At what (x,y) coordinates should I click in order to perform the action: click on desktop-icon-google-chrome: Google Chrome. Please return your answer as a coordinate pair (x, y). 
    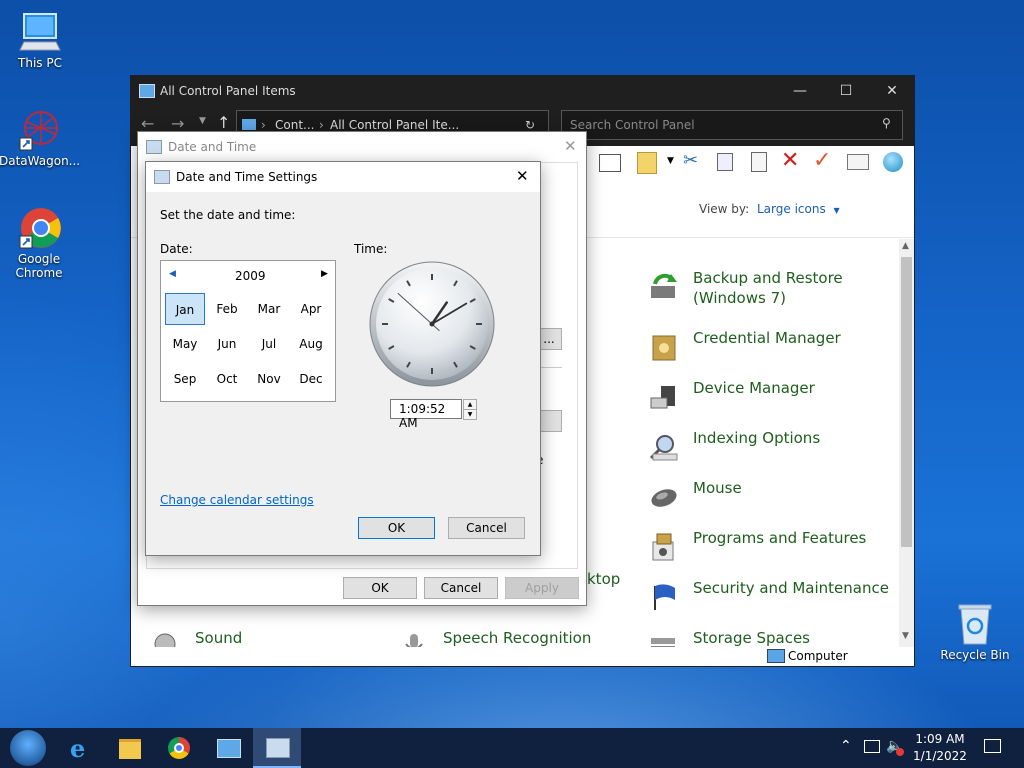
    Looking at the image, I should click on (39, 243).